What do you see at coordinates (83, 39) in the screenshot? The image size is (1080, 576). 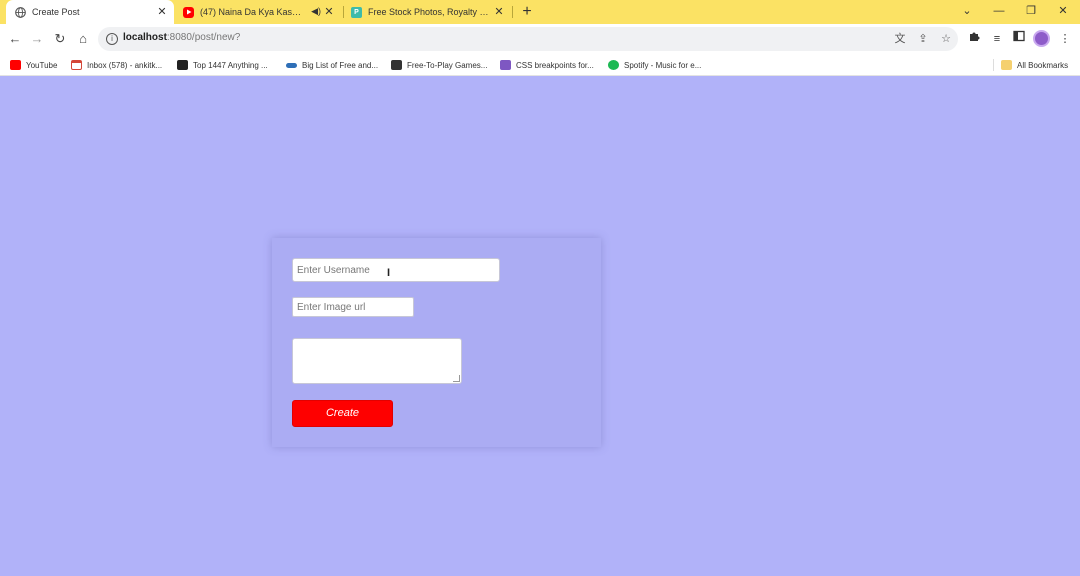 I see `home-icon: ⌂` at bounding box center [83, 39].